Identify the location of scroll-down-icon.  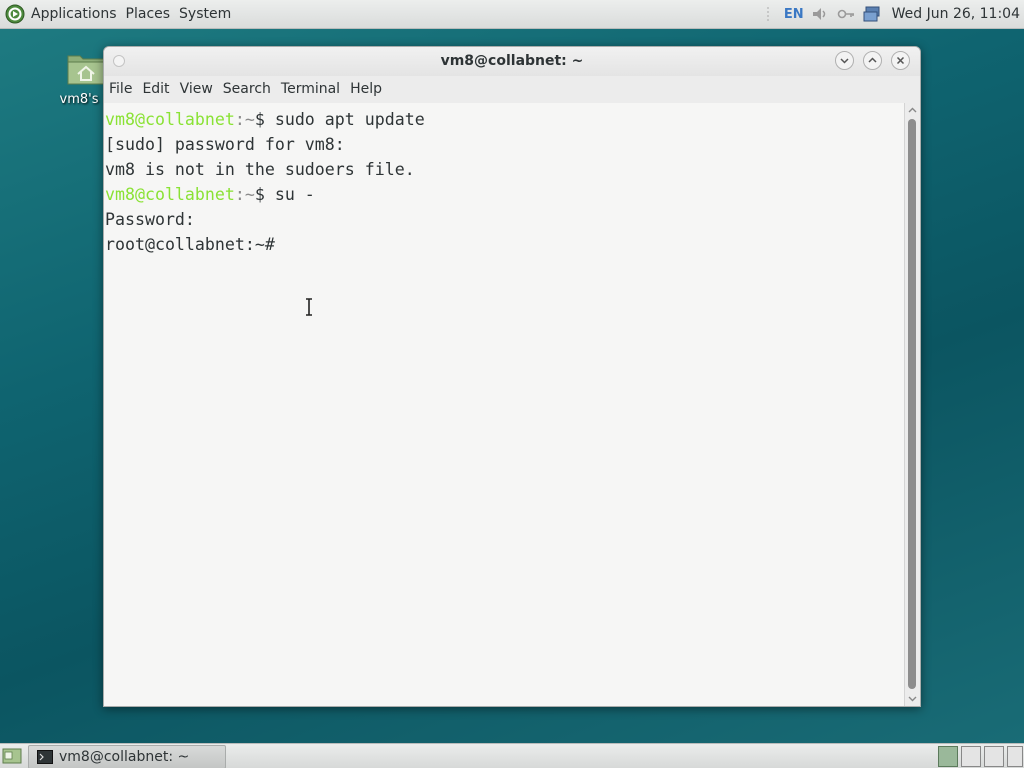
(912, 698).